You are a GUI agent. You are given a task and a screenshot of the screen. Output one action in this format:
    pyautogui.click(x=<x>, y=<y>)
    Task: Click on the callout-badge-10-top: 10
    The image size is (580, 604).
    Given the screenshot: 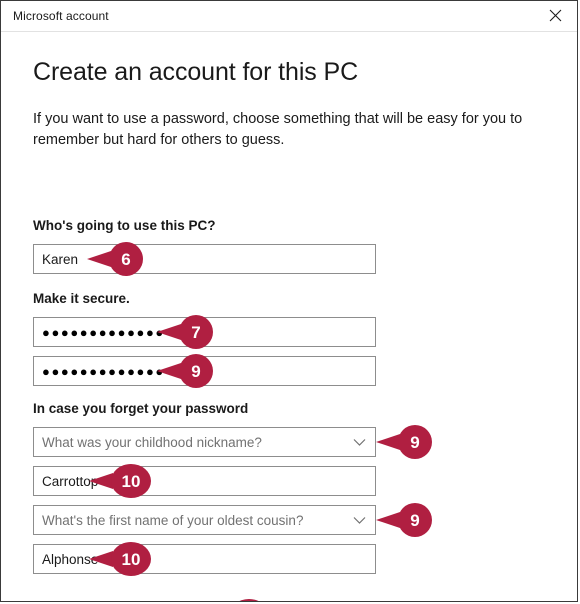 What is the action you would take?
    pyautogui.click(x=120, y=481)
    